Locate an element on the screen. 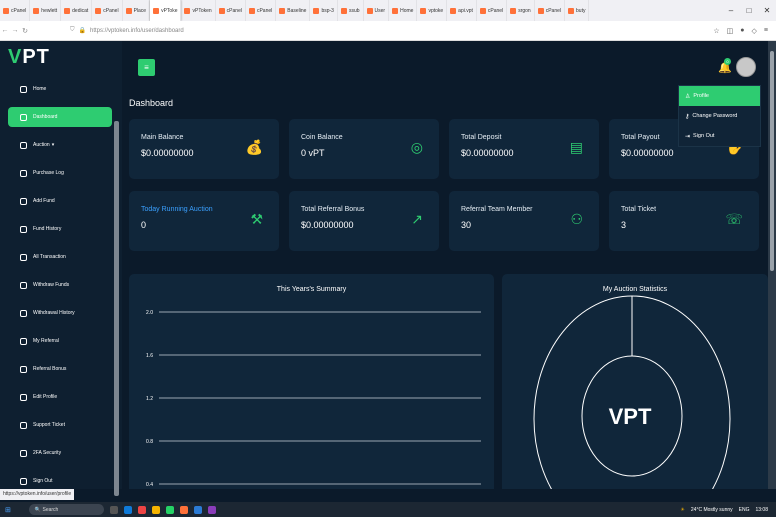  browser-tab: Baseline is located at coordinates (293, 10).